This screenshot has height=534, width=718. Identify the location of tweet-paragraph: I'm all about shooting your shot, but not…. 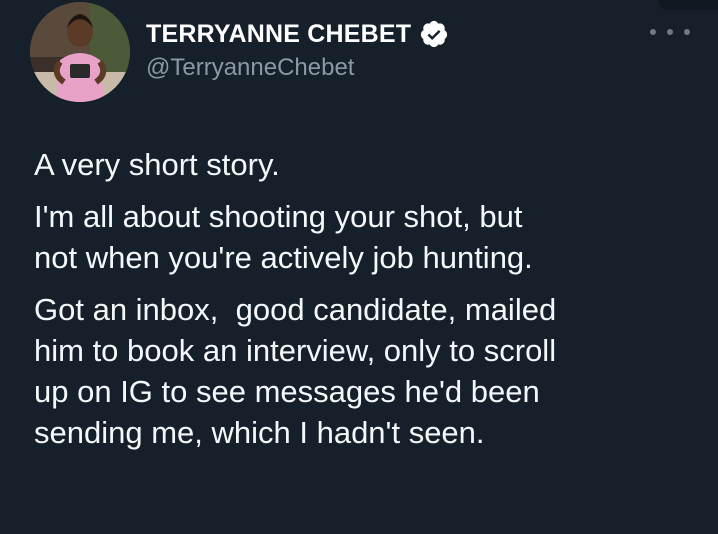
(369, 237).